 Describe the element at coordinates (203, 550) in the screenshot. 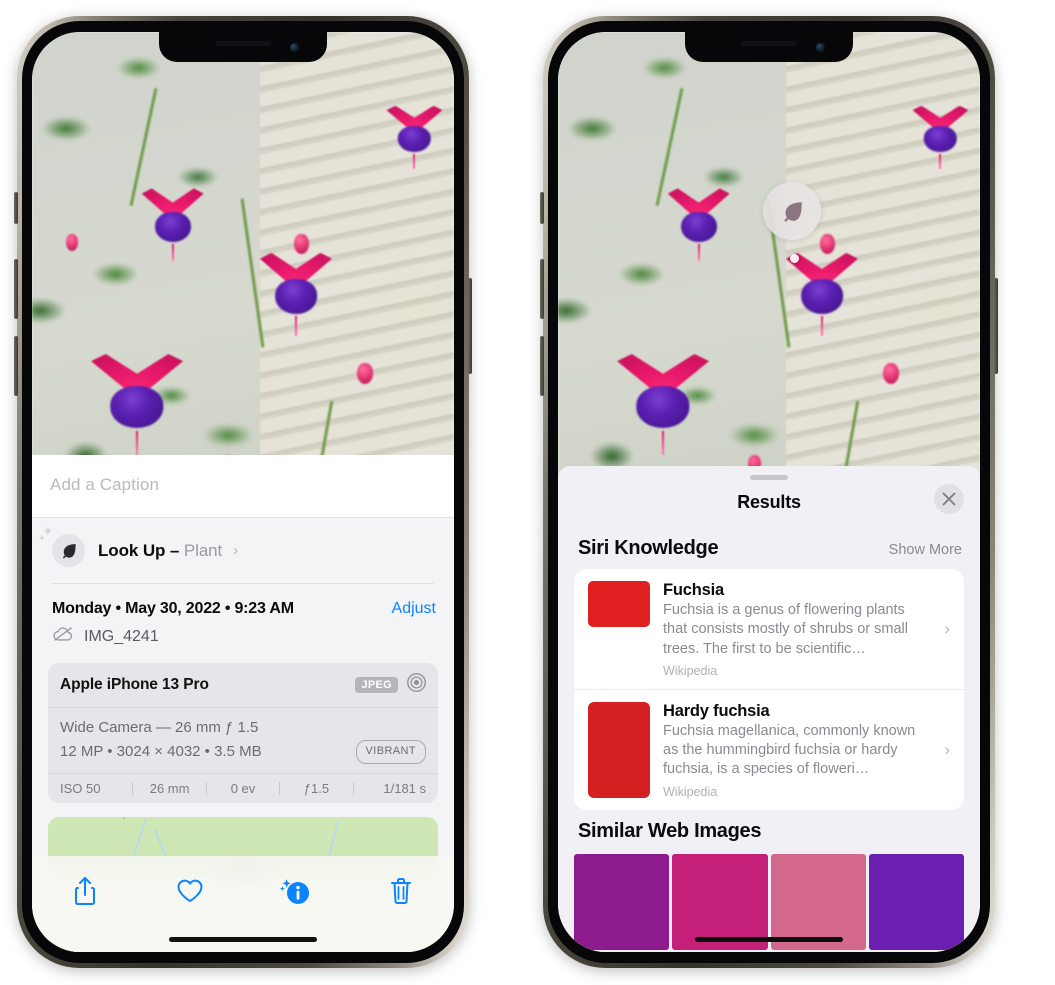

I see `look-up-subject: Plant` at that location.